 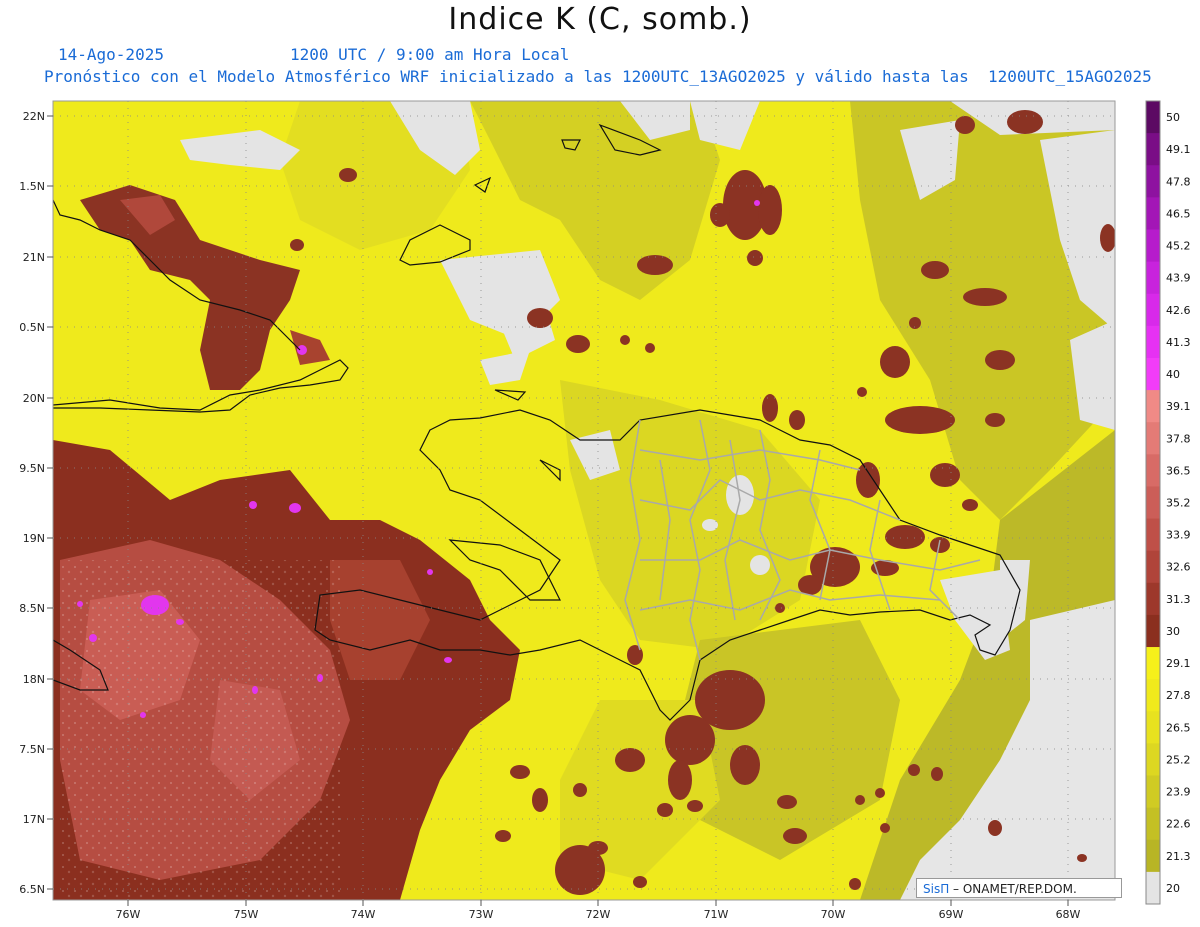 I want to click on colorbar-label: 49.1, so click(x=1178, y=149).